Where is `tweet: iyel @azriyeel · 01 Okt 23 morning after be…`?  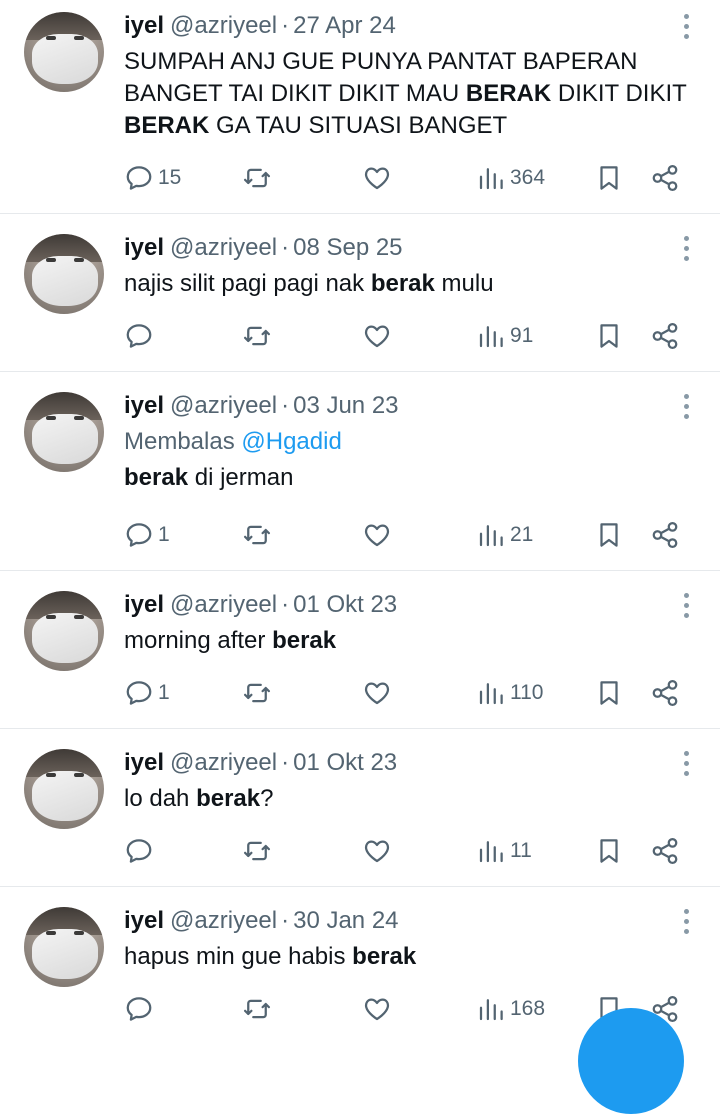 tweet: iyel @azriyeel · 01 Okt 23 morning after be… is located at coordinates (360, 650).